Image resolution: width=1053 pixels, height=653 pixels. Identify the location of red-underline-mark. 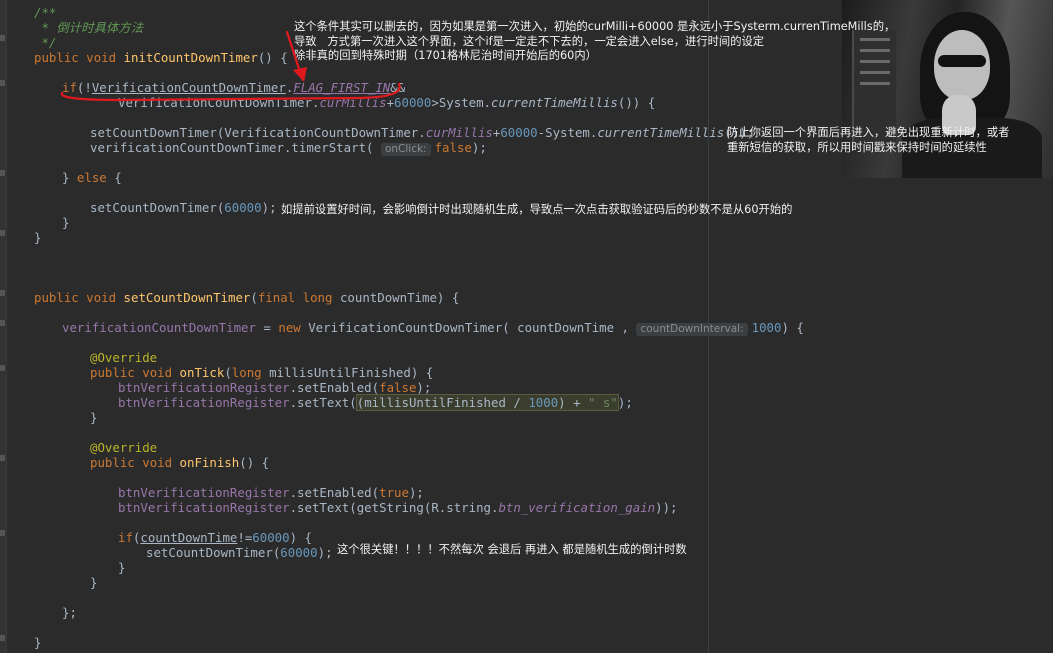
(230, 92).